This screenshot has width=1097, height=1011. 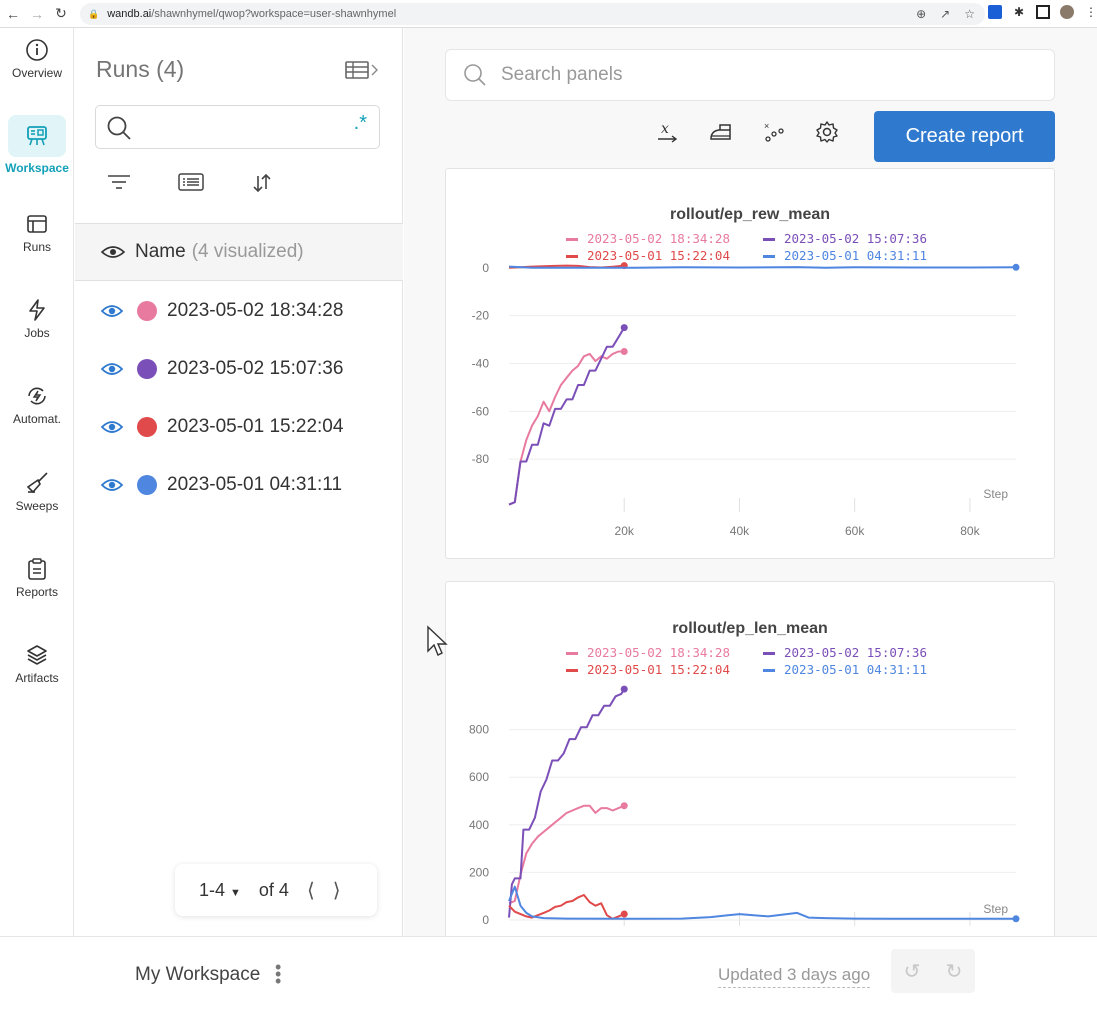 What do you see at coordinates (827, 132) in the screenshot?
I see `settings-gear-icon` at bounding box center [827, 132].